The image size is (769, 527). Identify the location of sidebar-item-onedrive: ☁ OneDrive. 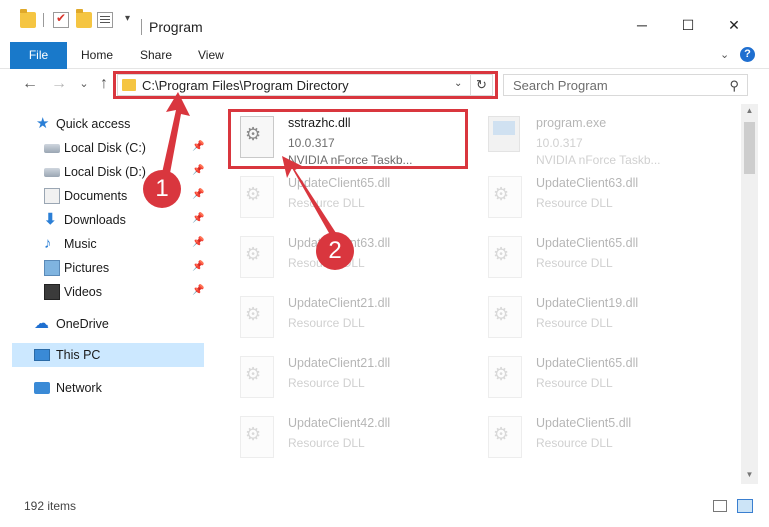
(108, 324).